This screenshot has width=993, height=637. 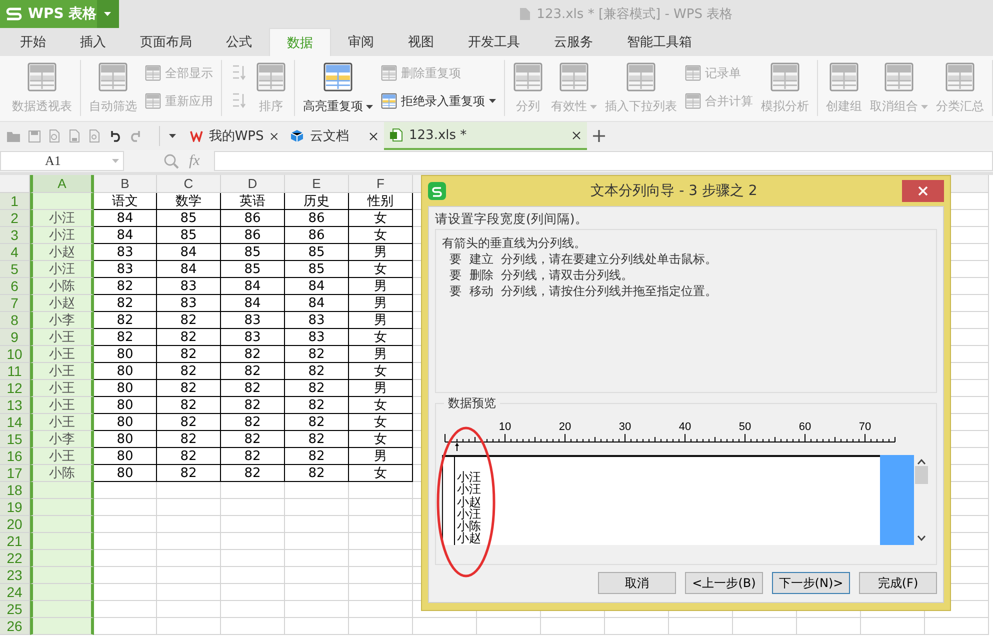 What do you see at coordinates (48, 14) in the screenshot?
I see `app-menu-button: WPS 表格` at bounding box center [48, 14].